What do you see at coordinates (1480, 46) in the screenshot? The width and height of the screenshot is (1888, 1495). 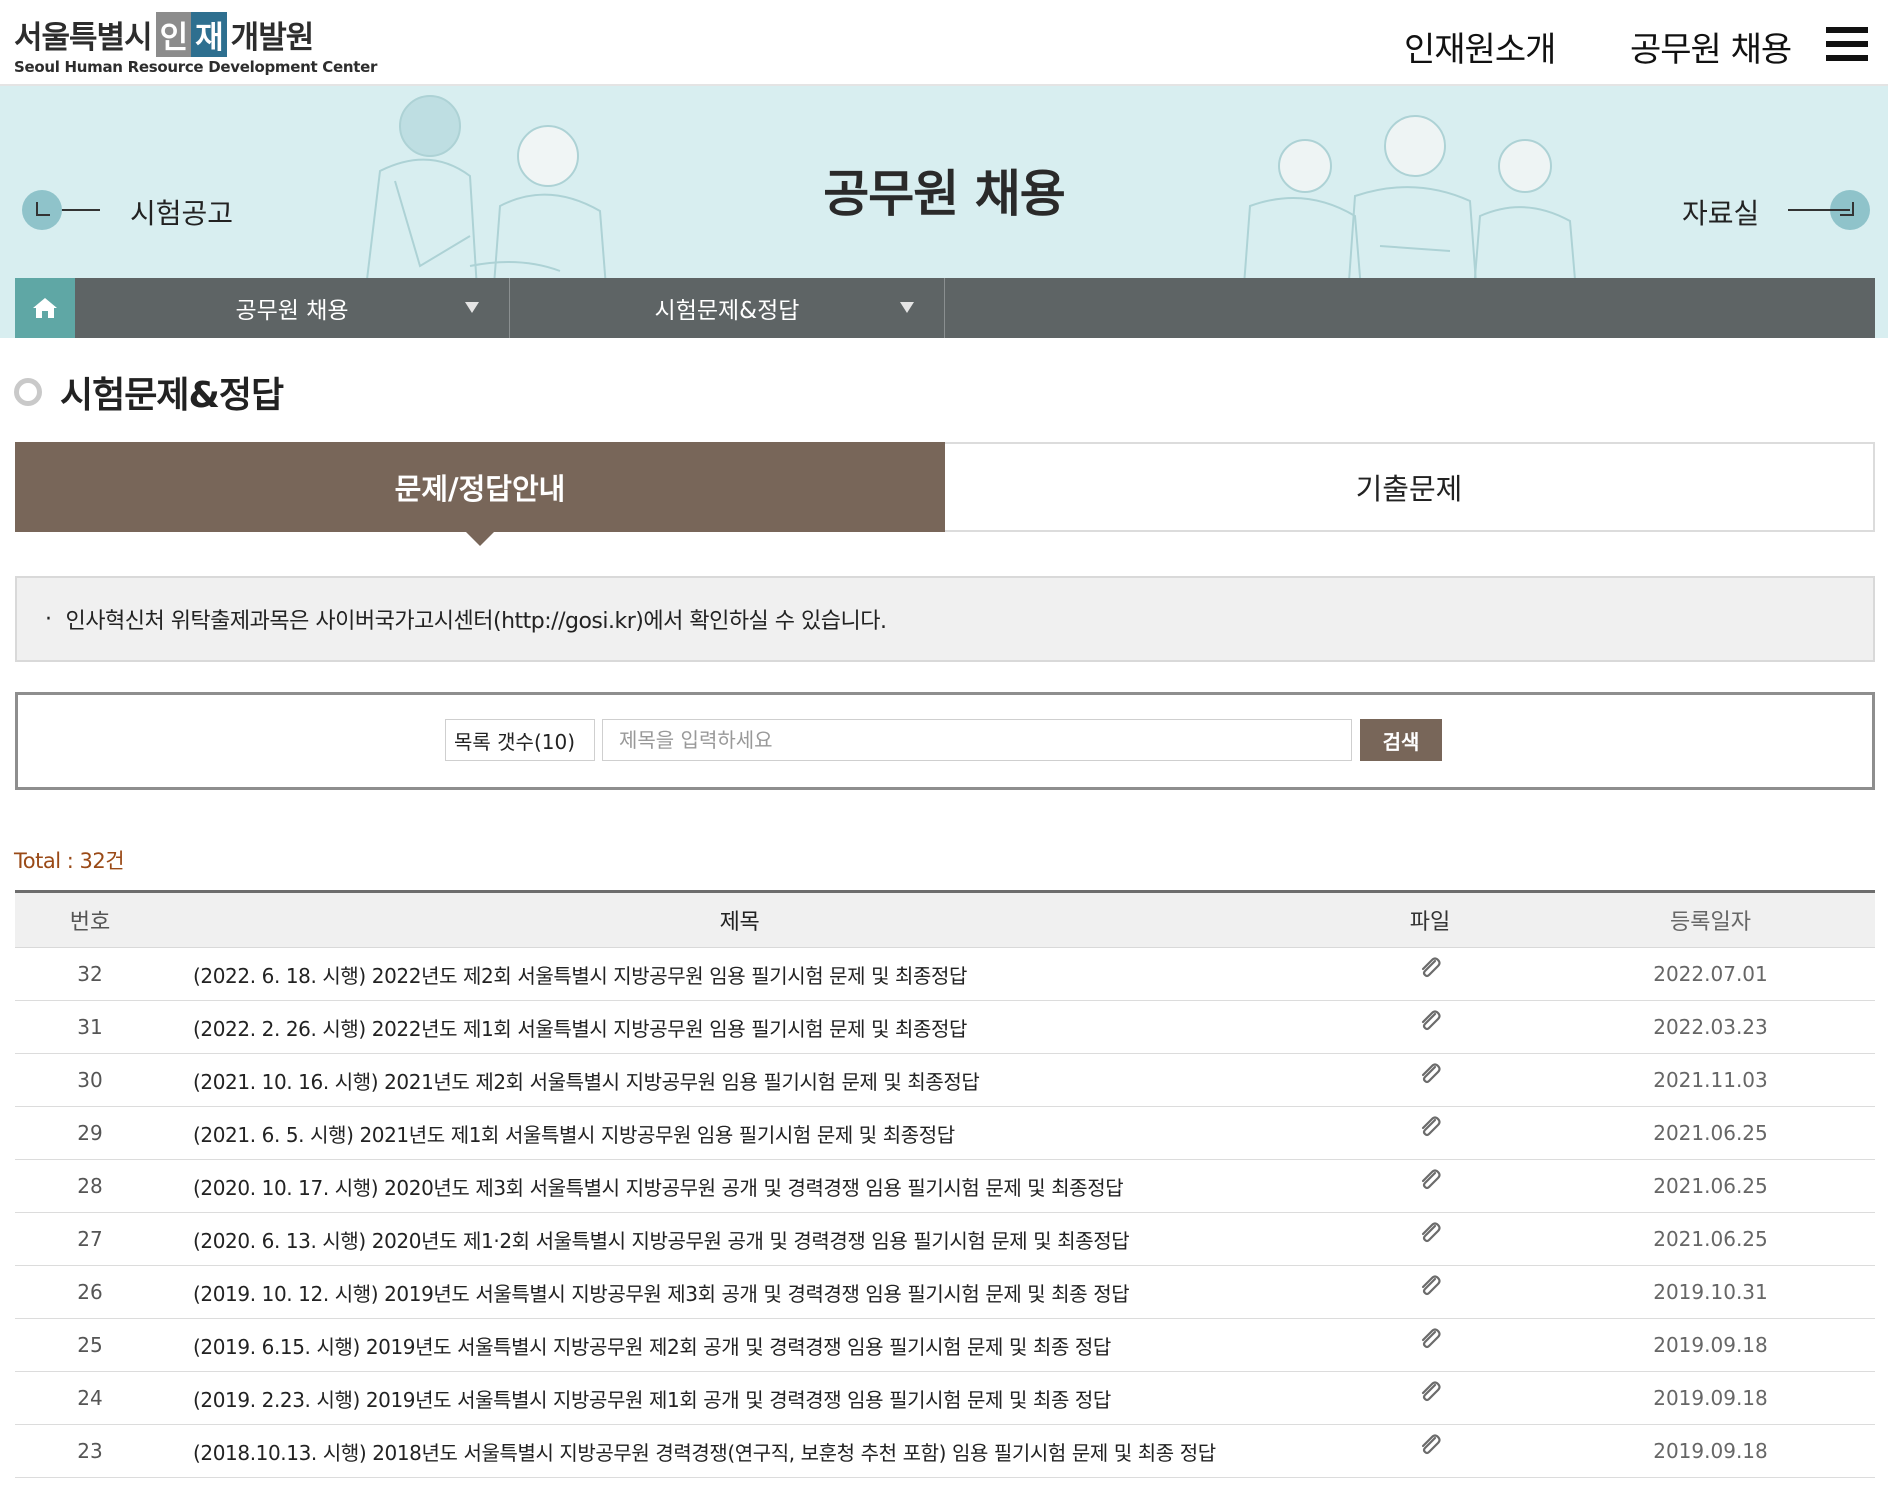 I see `nav-link-intro: 인재원소개` at bounding box center [1480, 46].